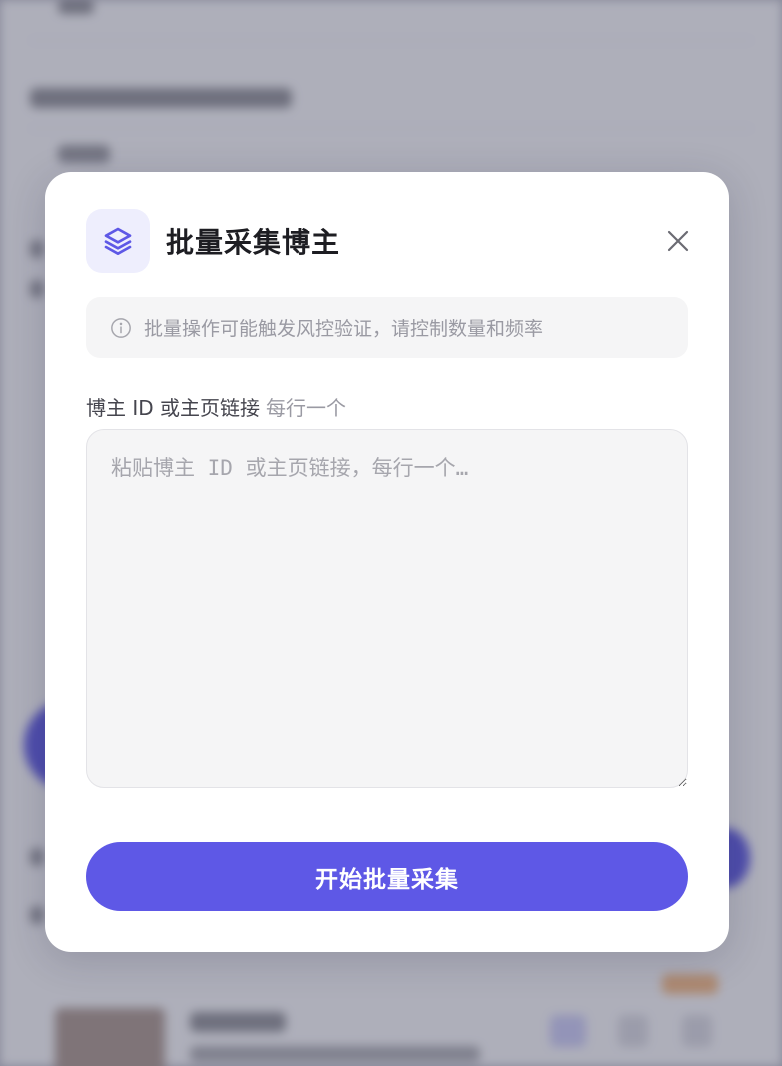  I want to click on notice-text: 批量操作可能触发风控验证，请控制数量和频率, so click(344, 329).